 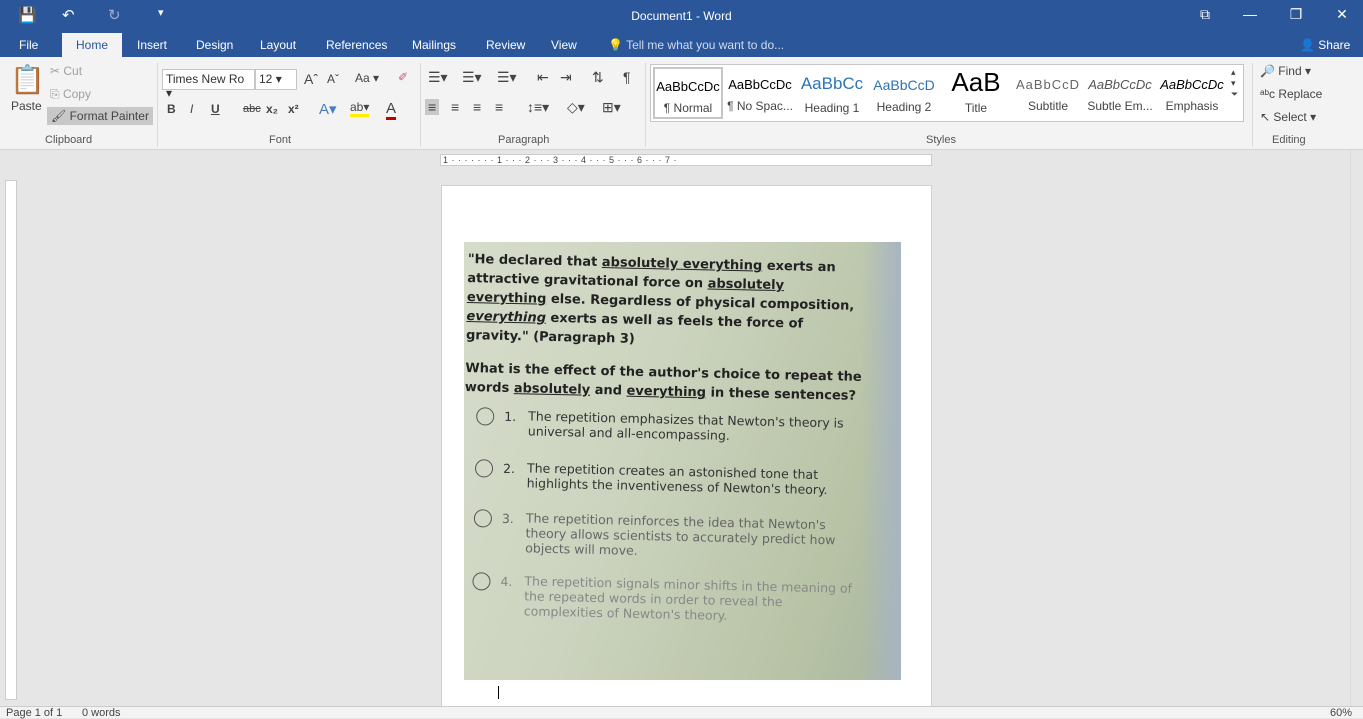 I want to click on font-size-select: 12 ▾, so click(x=276, y=79).